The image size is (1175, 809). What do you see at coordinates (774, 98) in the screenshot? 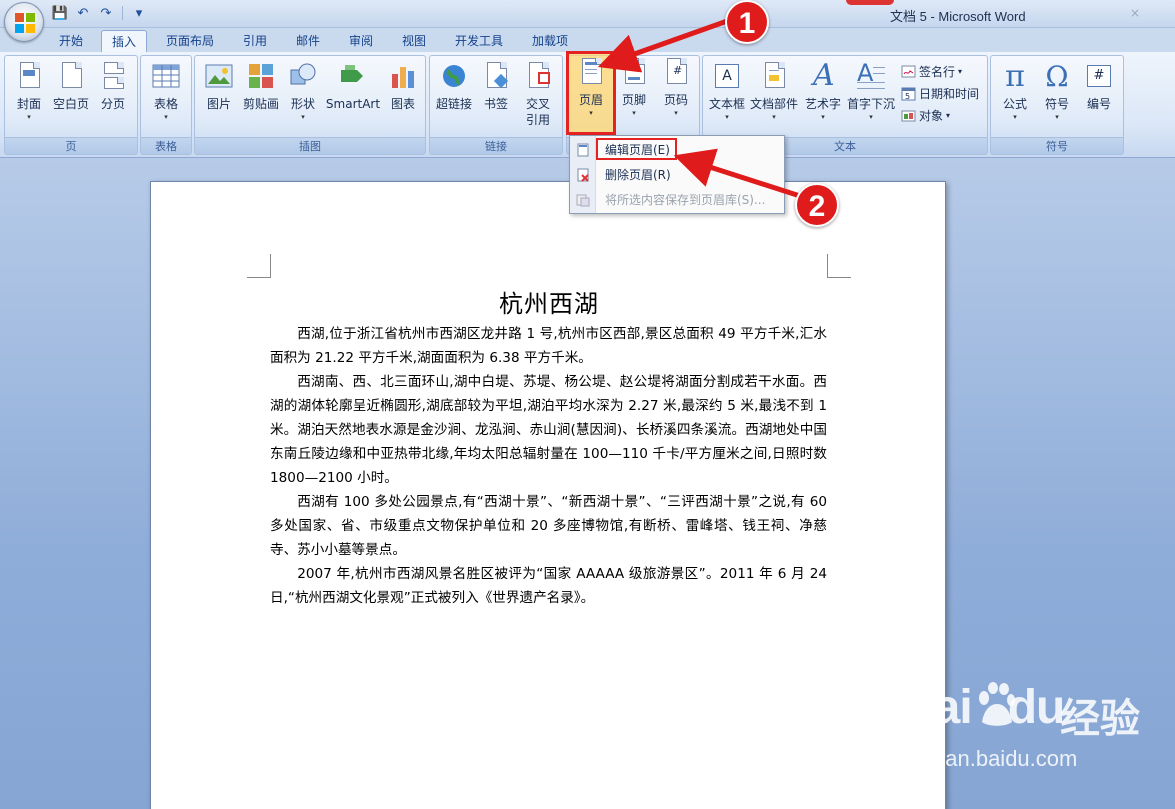
I see `quick-parts-button: 文档部件 ▾` at bounding box center [774, 98].